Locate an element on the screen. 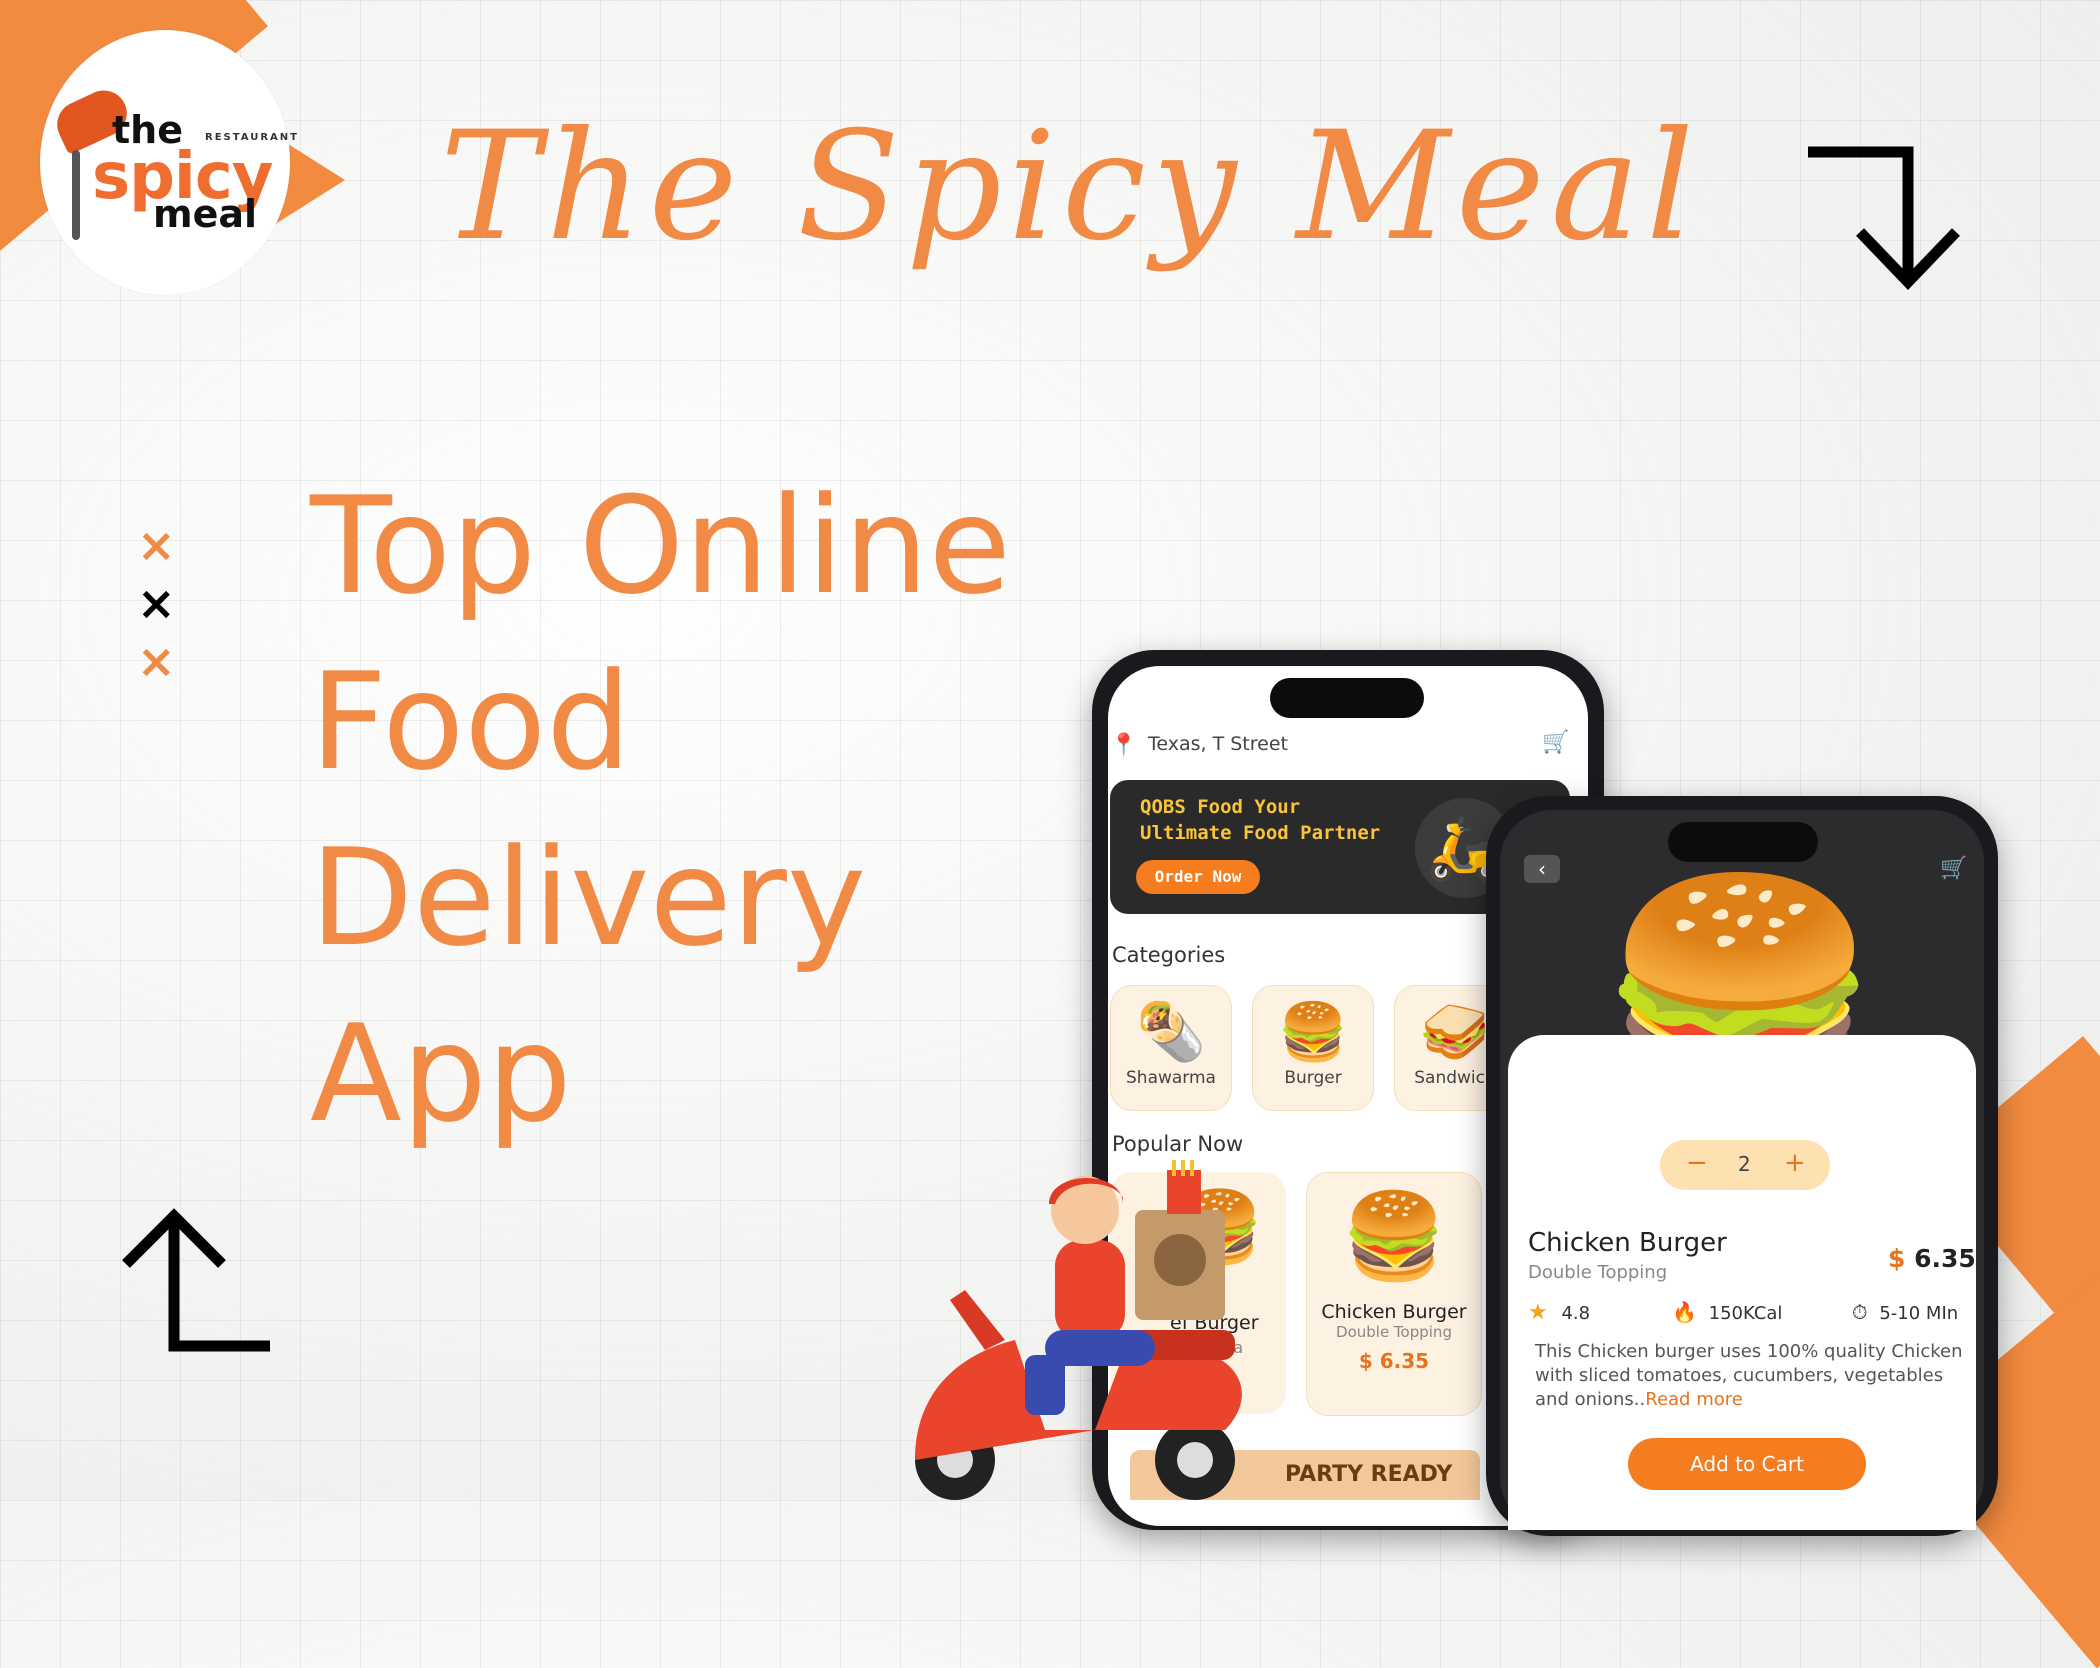 The image size is (2100, 1668). categories-title: Categories is located at coordinates (1169, 955).